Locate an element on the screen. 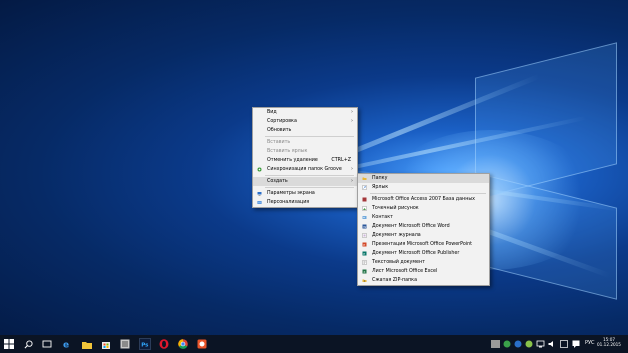 Image resolution: width=628 pixels, height=353 pixels. taskbar-opera is located at coordinates (164, 344).